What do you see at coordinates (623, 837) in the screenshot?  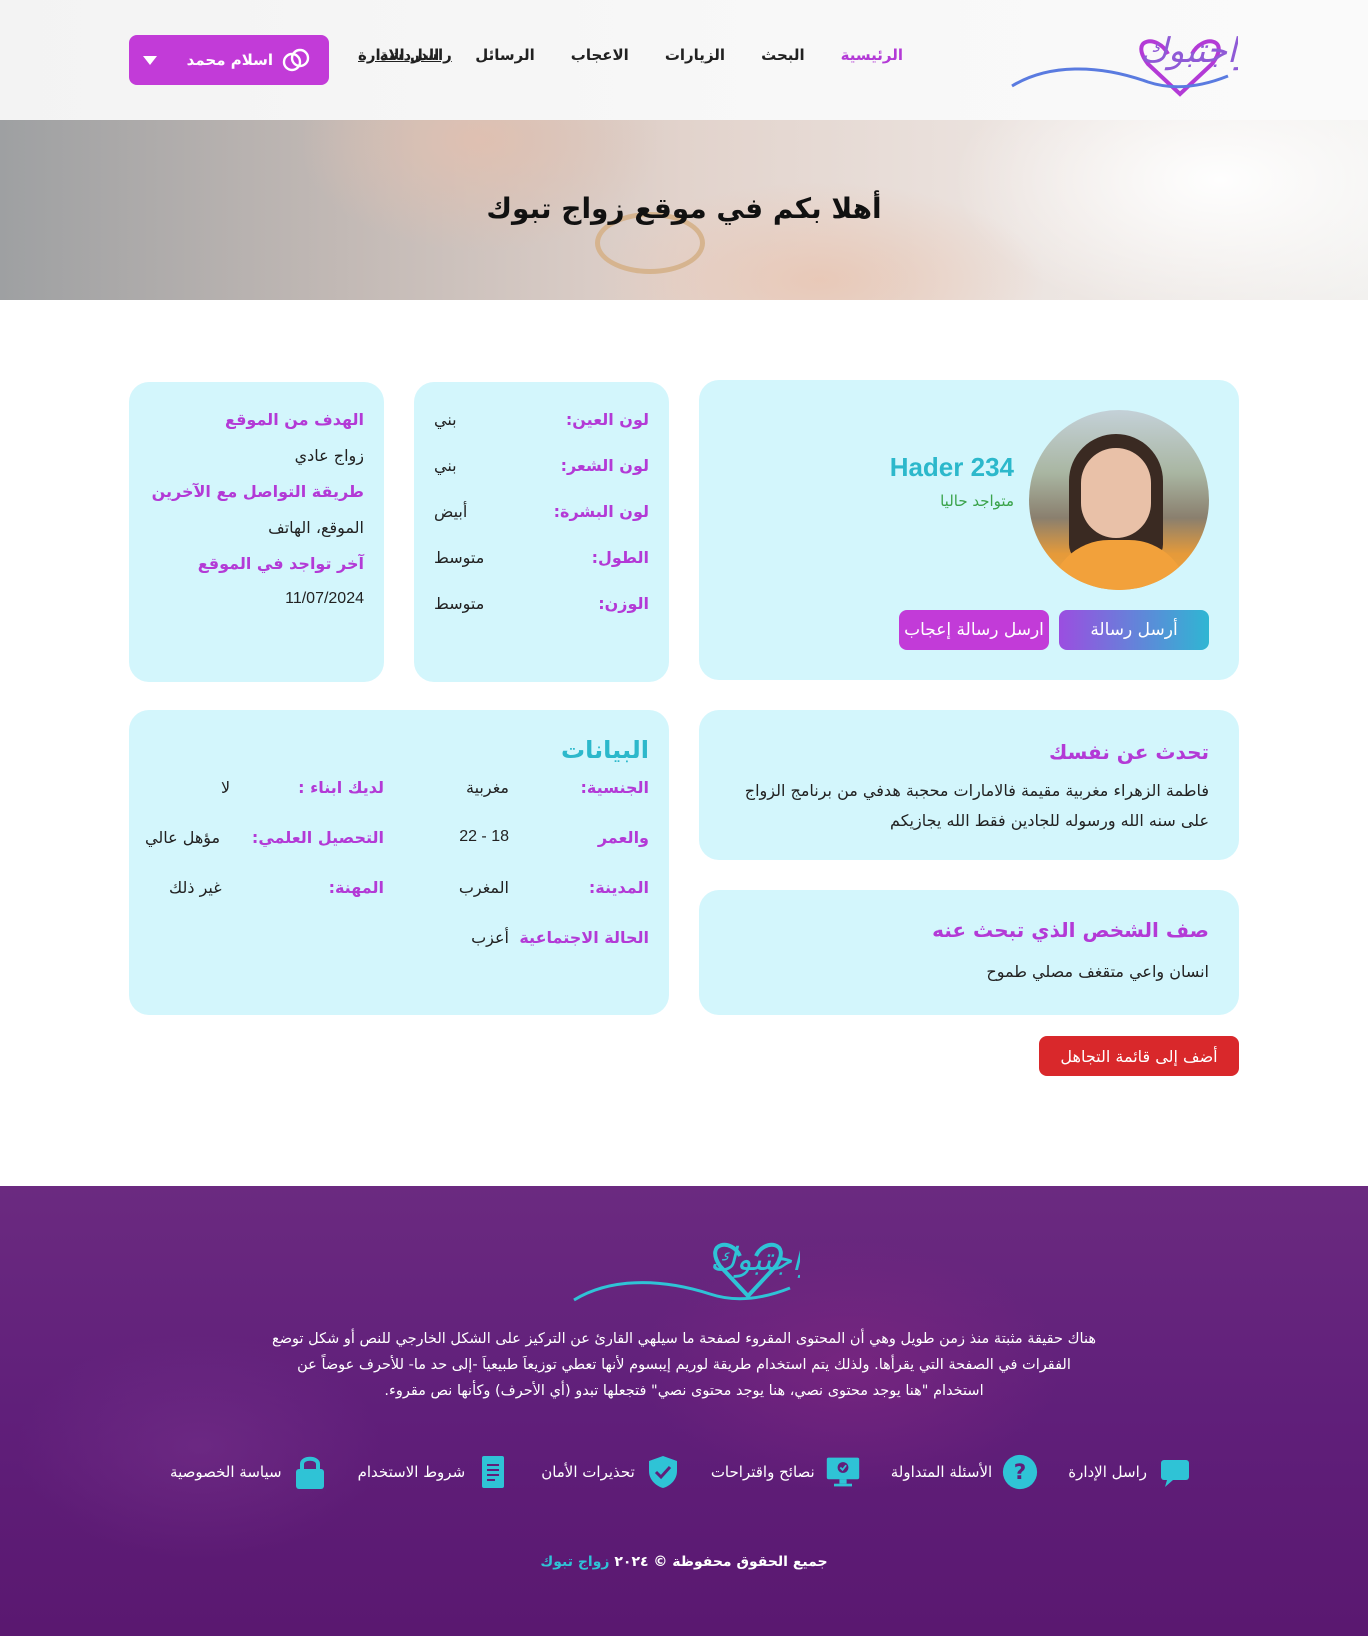 I see `data-key: والعمر` at bounding box center [623, 837].